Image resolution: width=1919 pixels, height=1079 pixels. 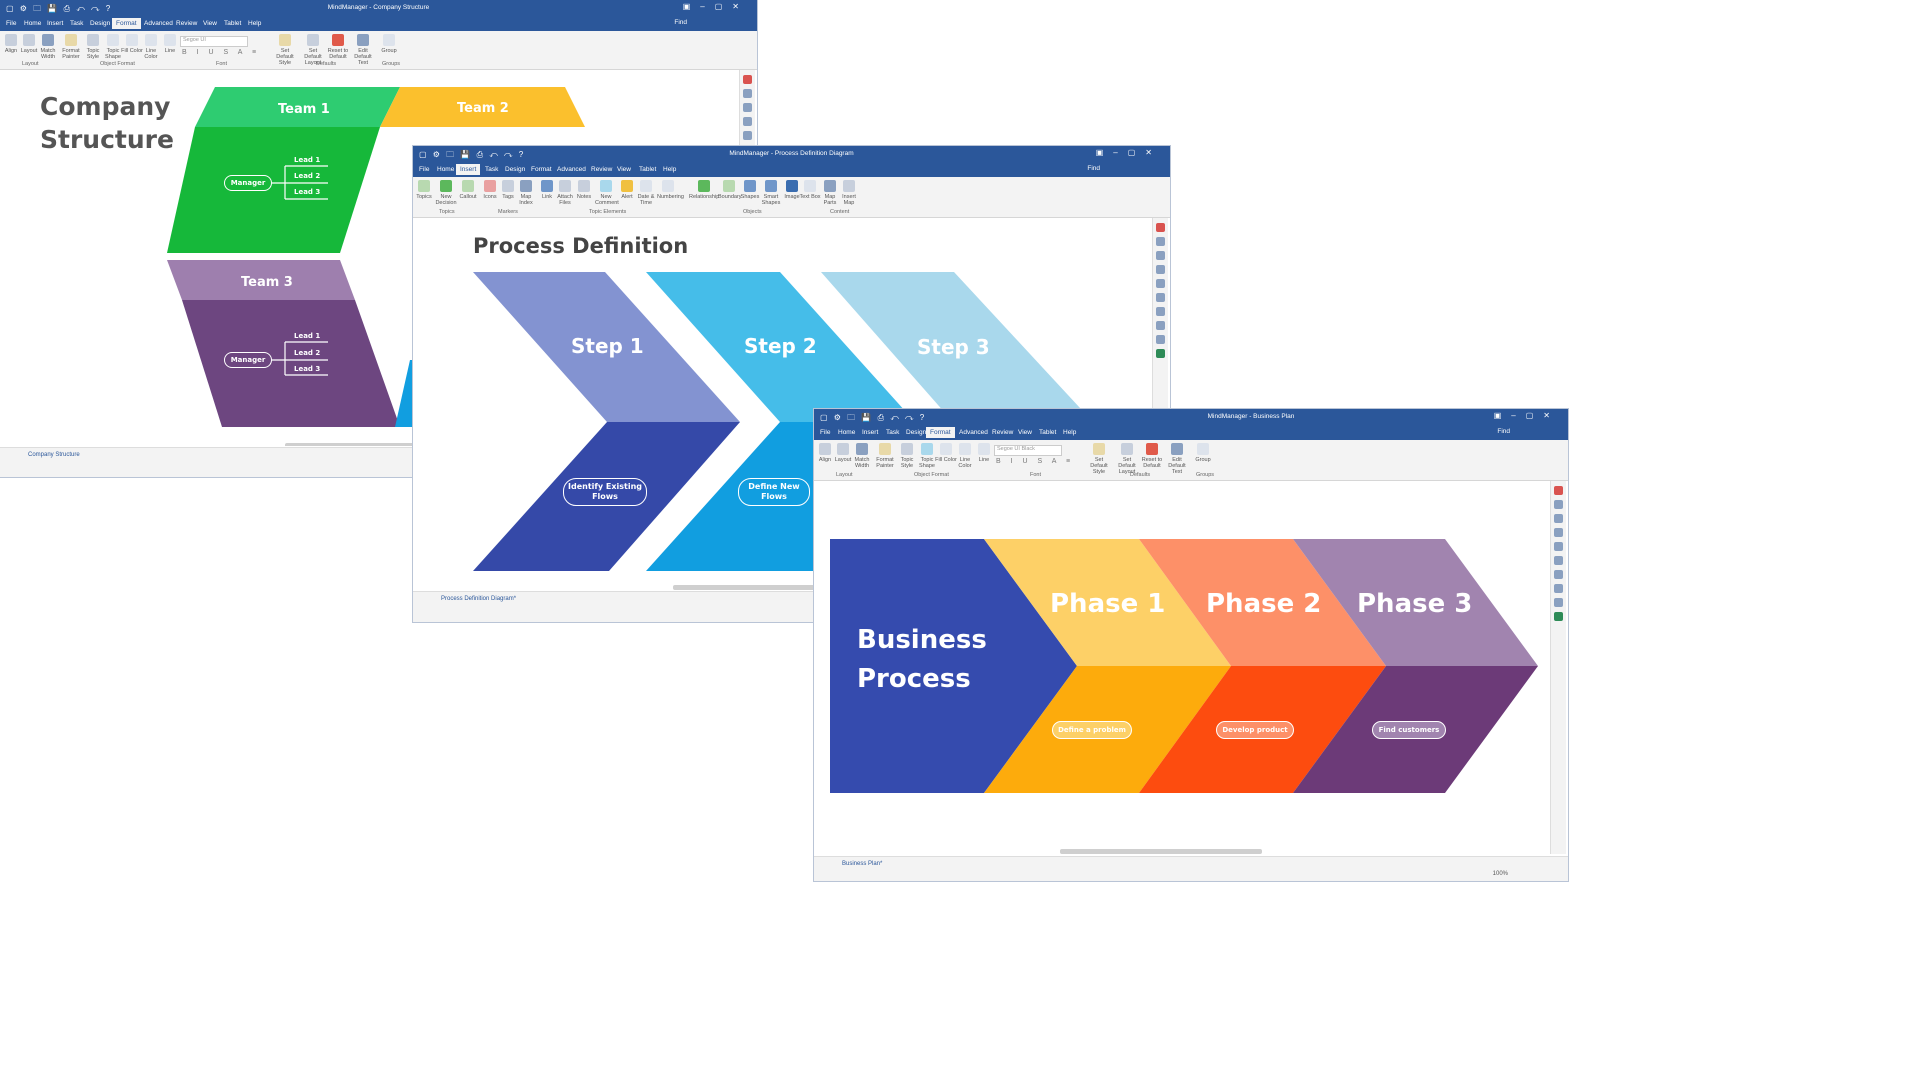 I want to click on font-name-box: Segoe UI, so click(x=214, y=41).